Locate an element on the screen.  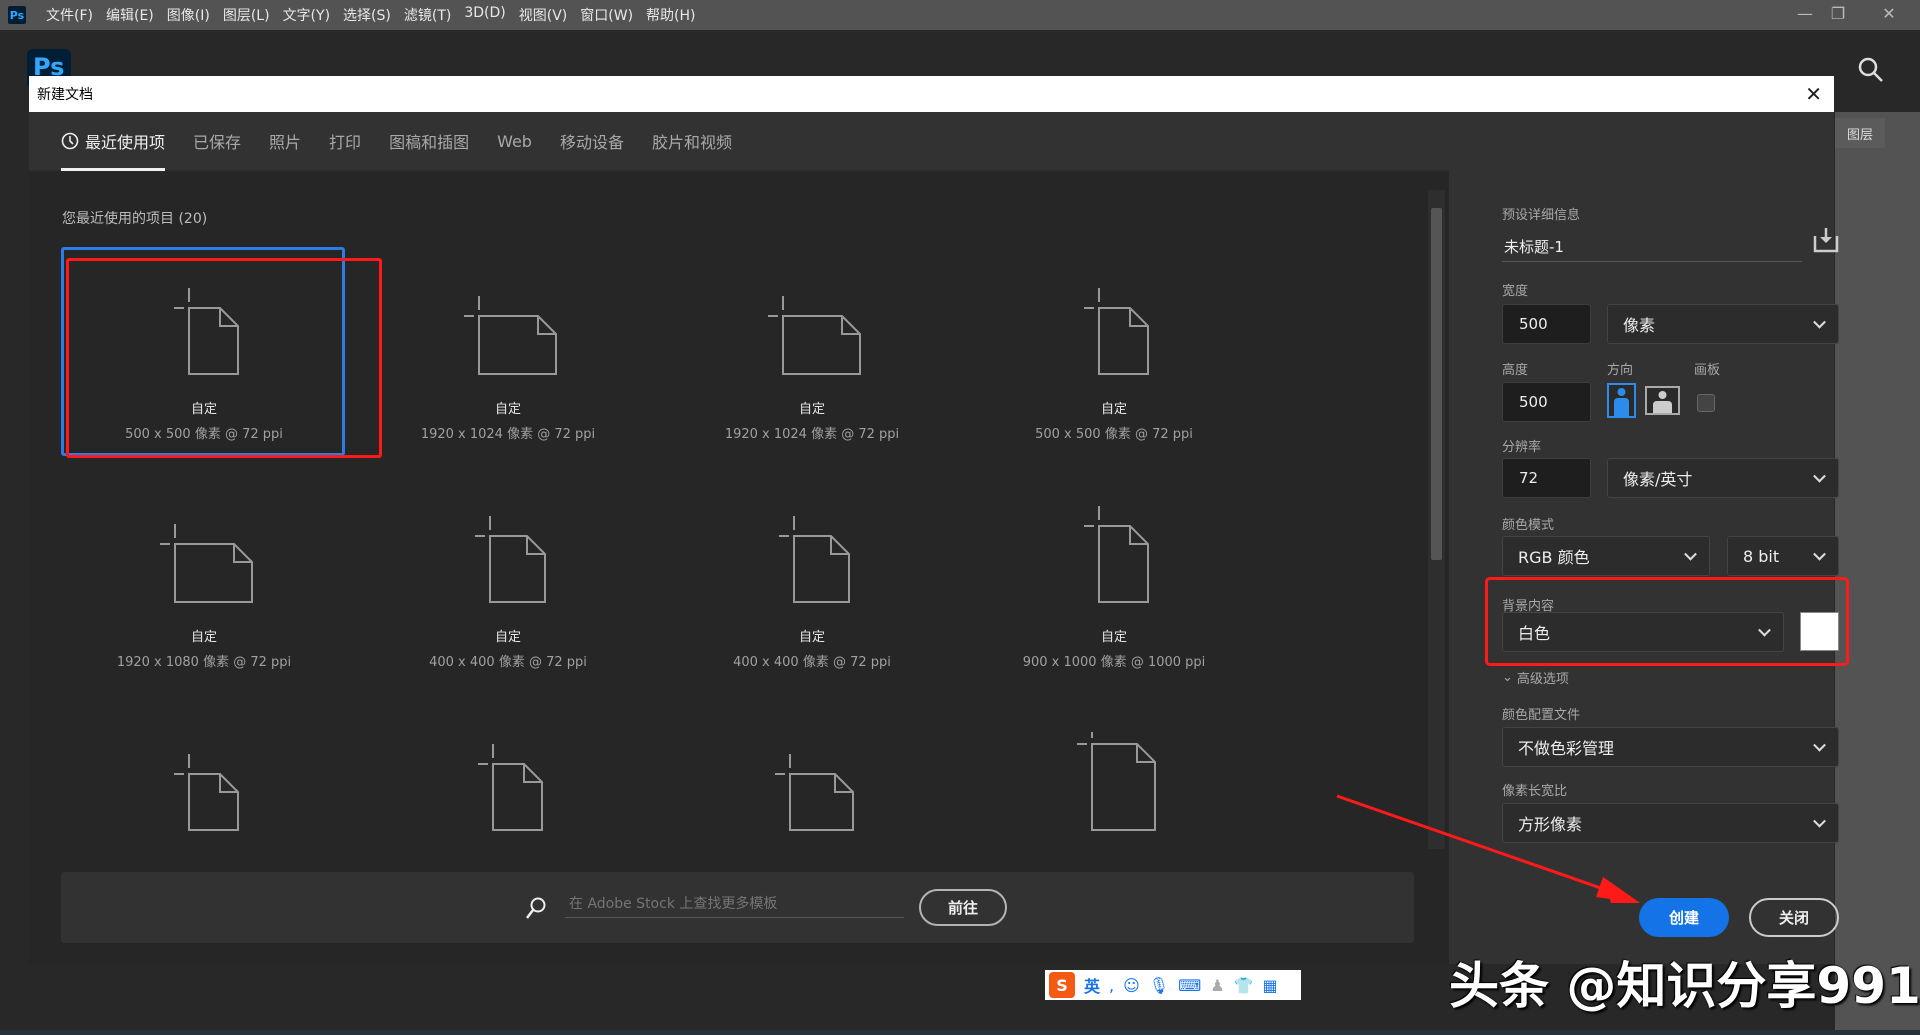
height-input: 500 is located at coordinates (1546, 402).